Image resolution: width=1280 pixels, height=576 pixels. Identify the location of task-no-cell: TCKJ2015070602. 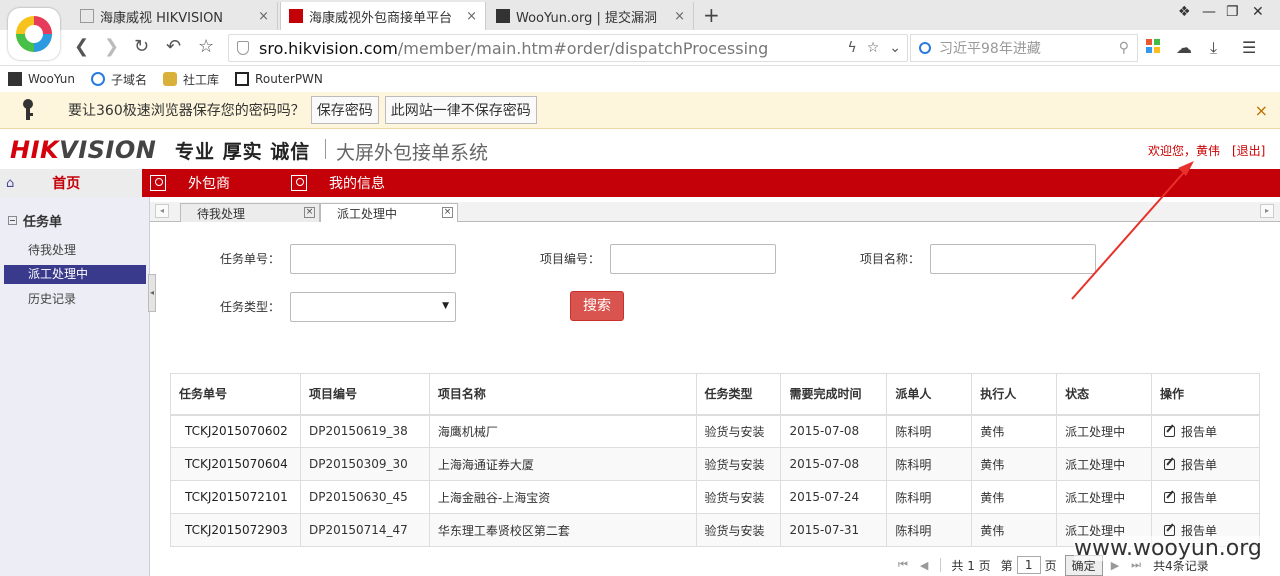
(235, 431).